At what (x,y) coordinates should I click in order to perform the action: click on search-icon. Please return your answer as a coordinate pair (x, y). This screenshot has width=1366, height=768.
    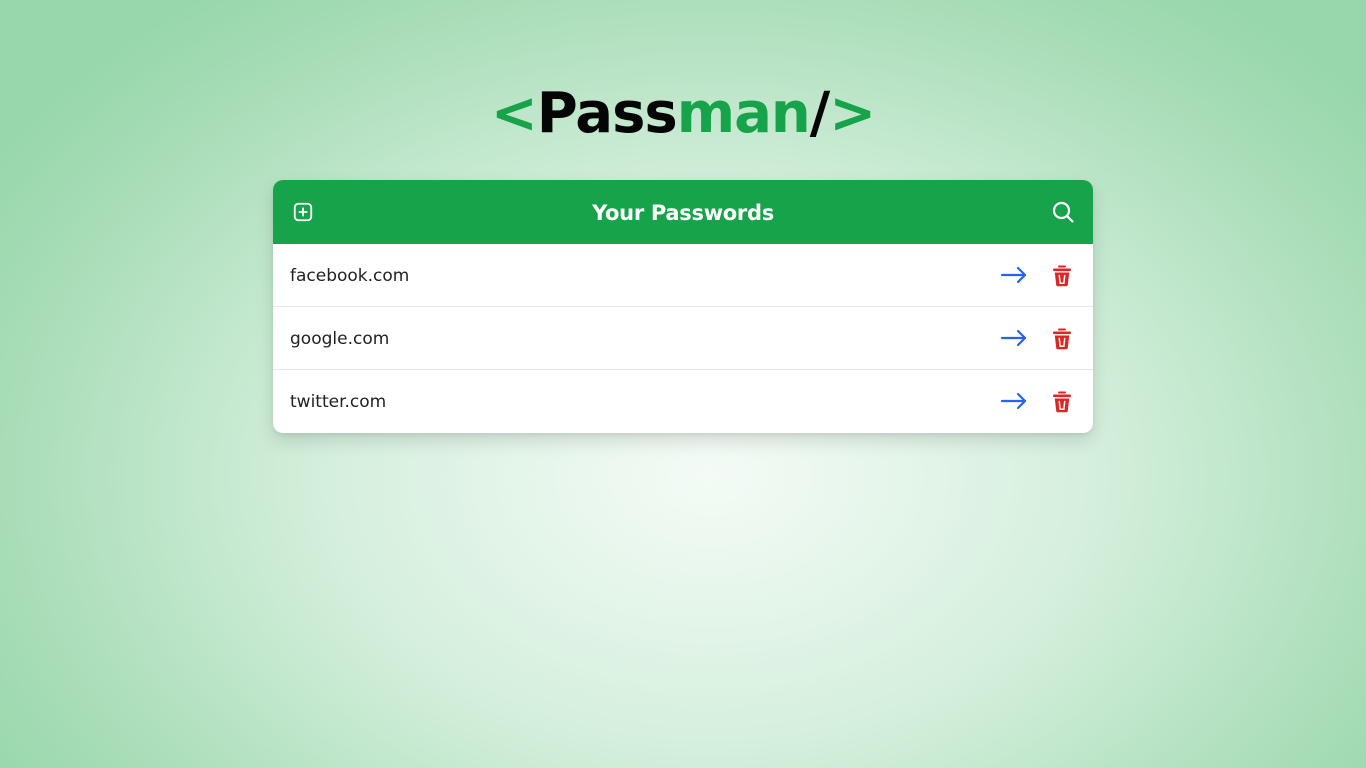
    Looking at the image, I should click on (1063, 212).